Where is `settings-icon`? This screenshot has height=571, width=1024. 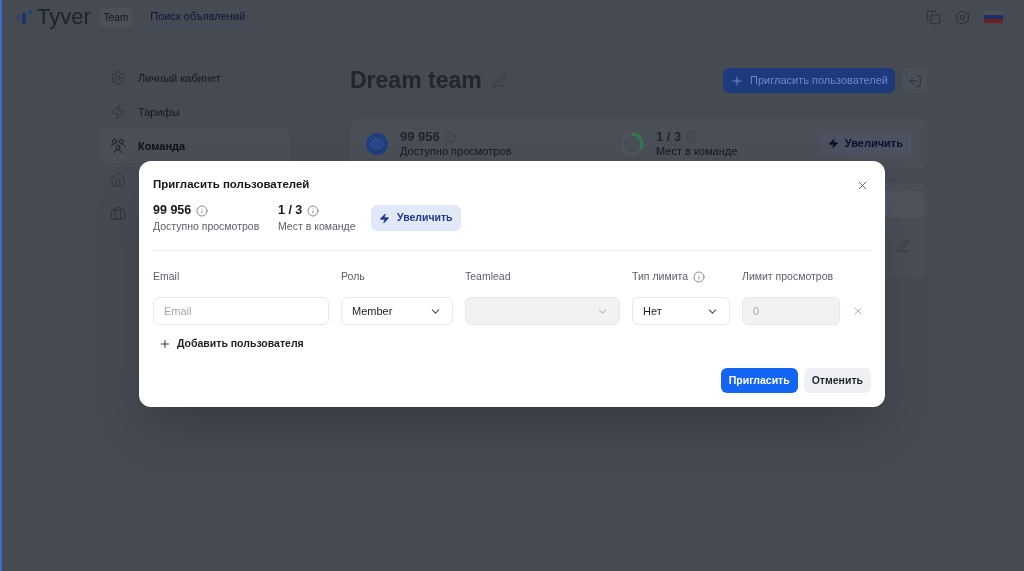 settings-icon is located at coordinates (962, 17).